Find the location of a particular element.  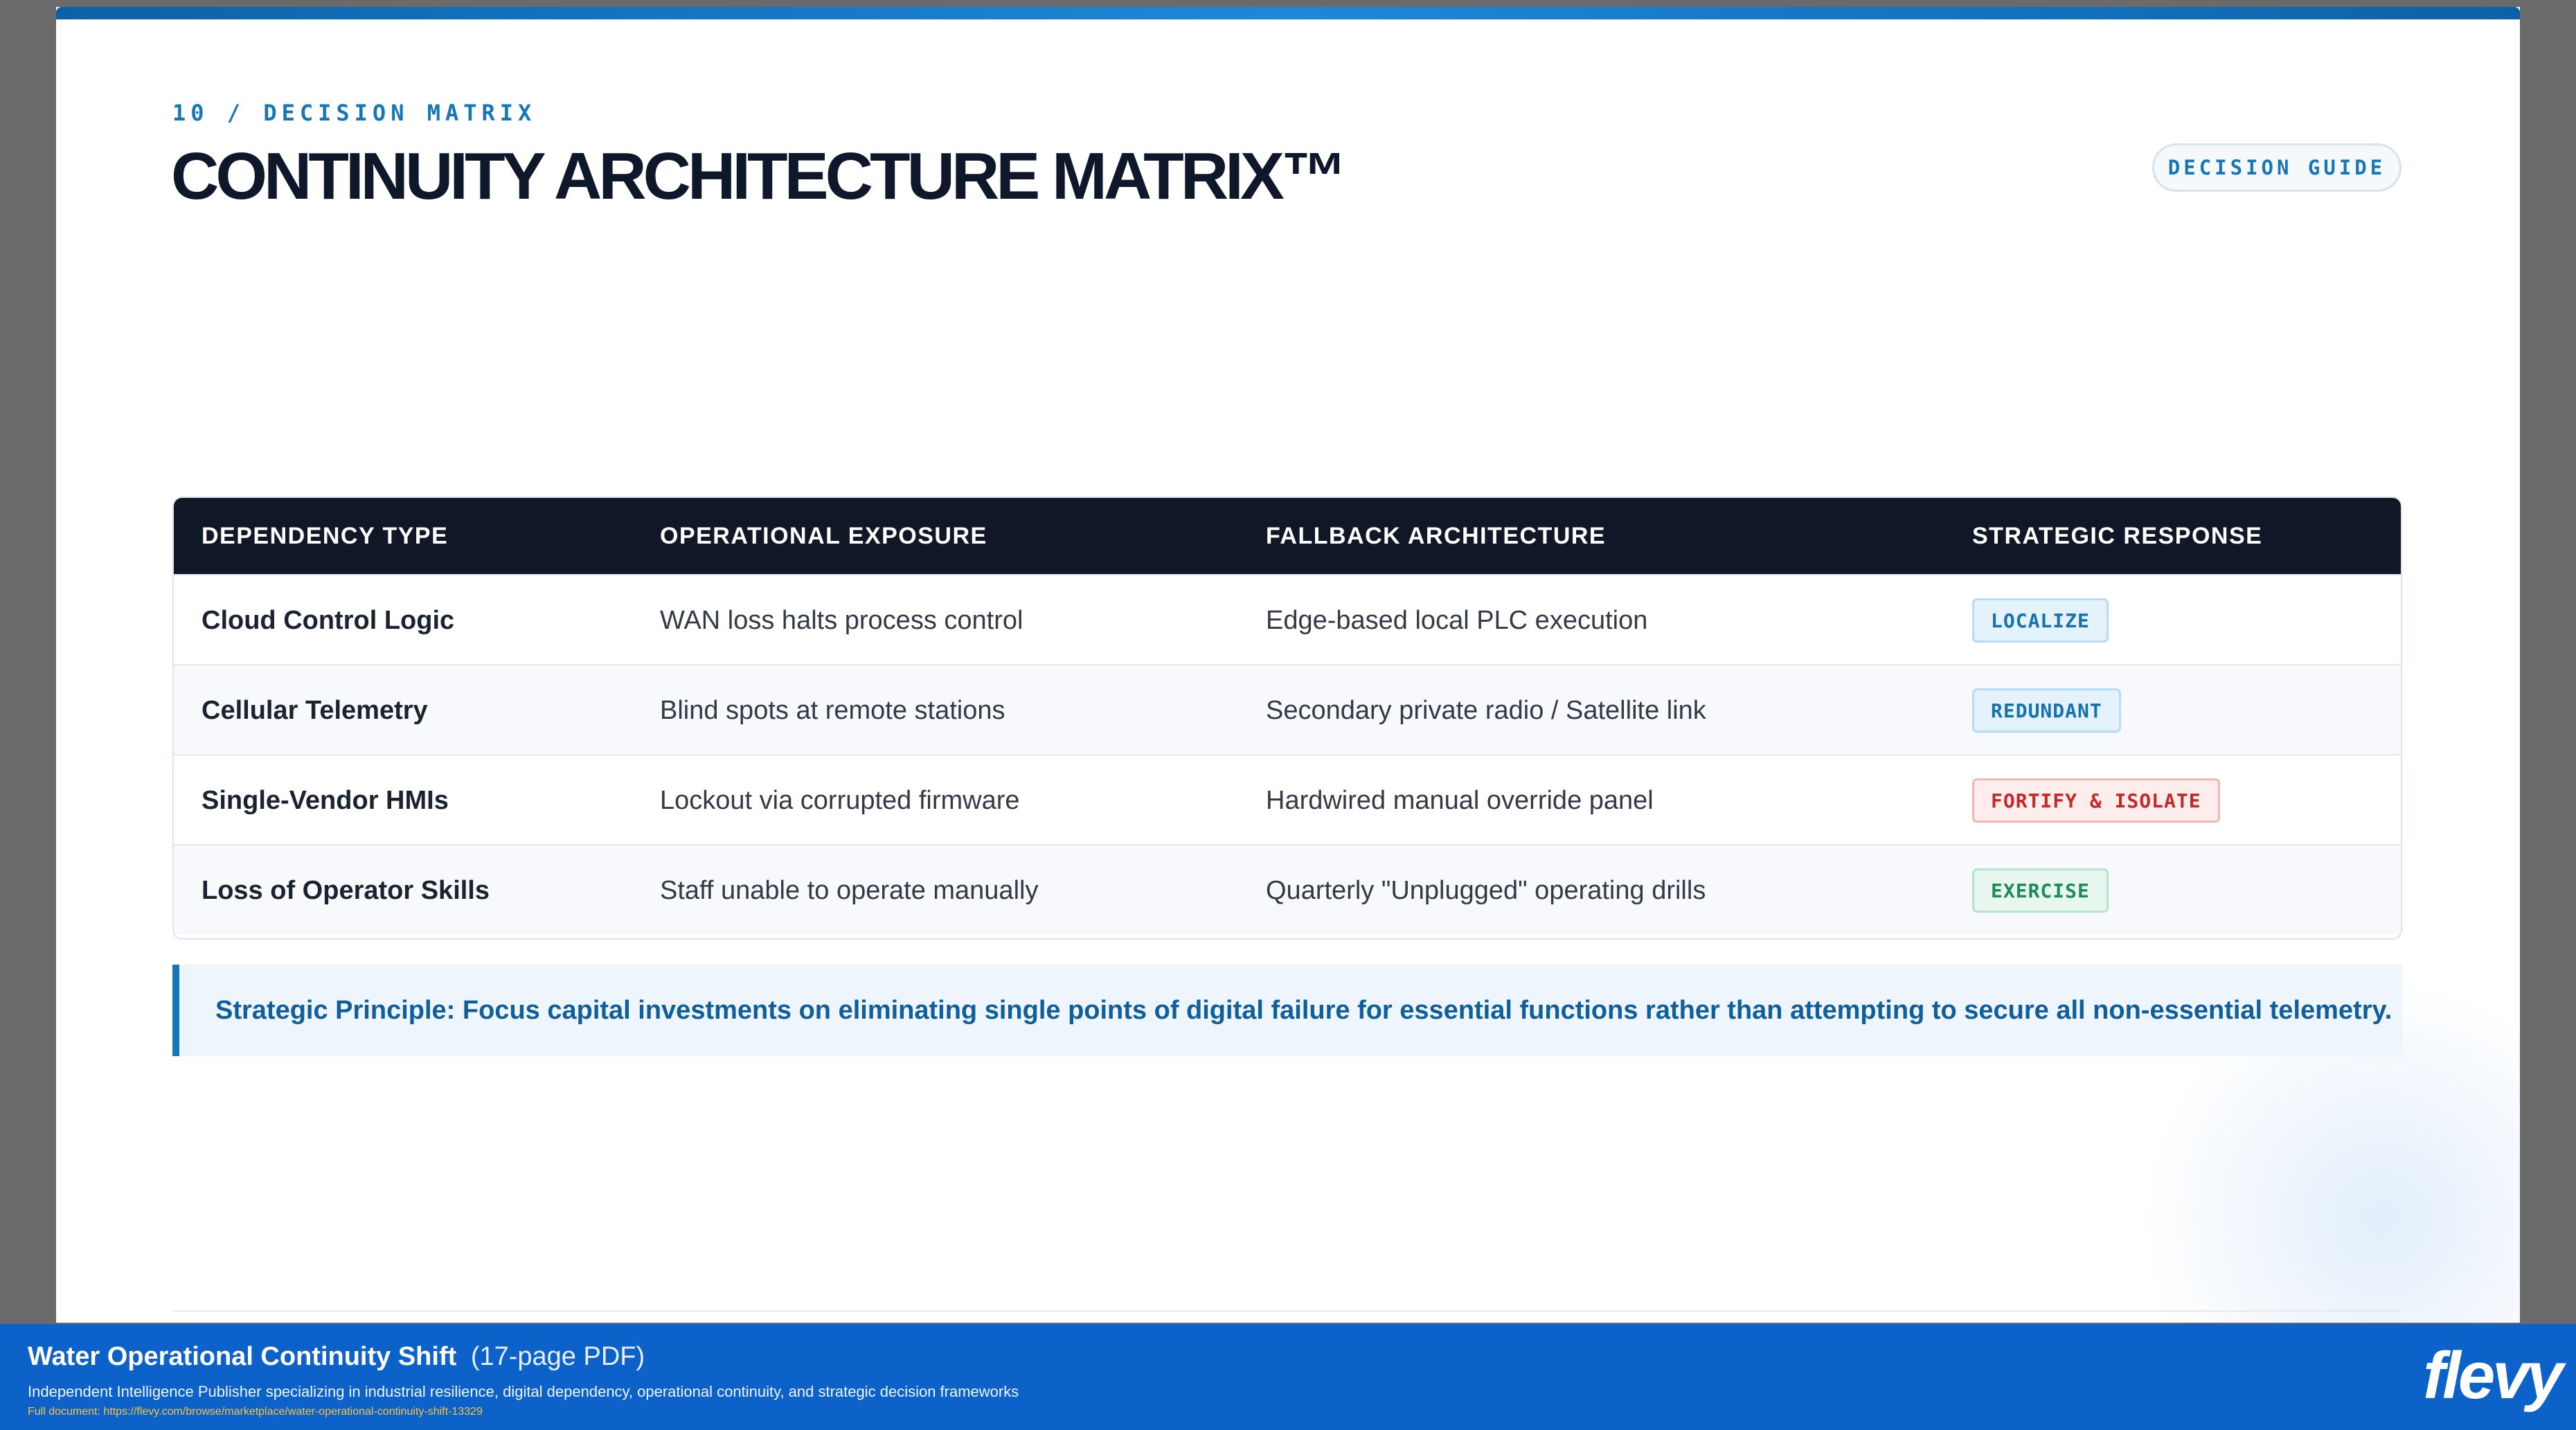

dependency-cell: Loss of Operator Skills is located at coordinates (346, 890).